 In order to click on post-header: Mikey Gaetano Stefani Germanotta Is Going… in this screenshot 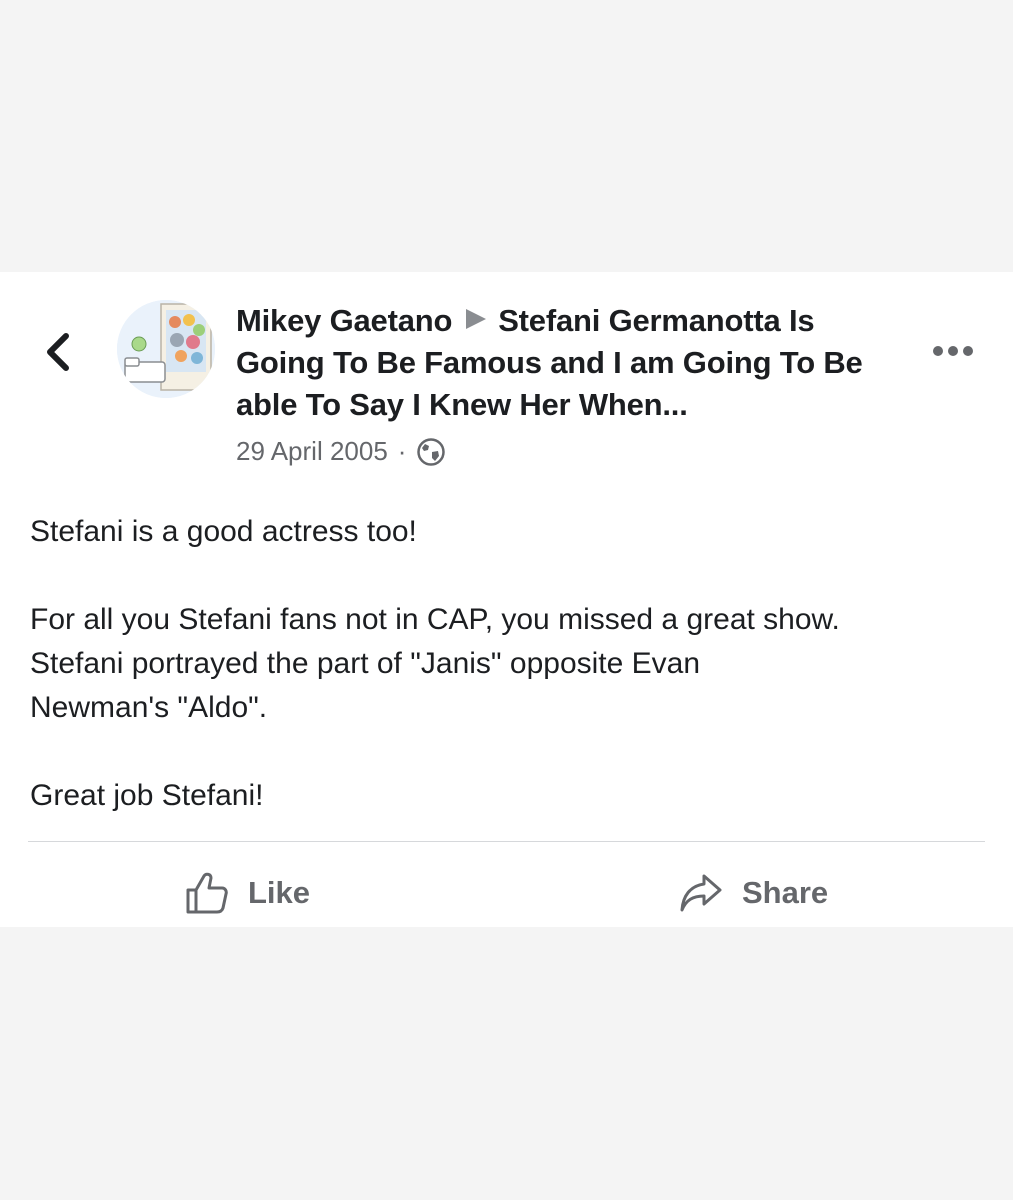, I will do `click(561, 383)`.